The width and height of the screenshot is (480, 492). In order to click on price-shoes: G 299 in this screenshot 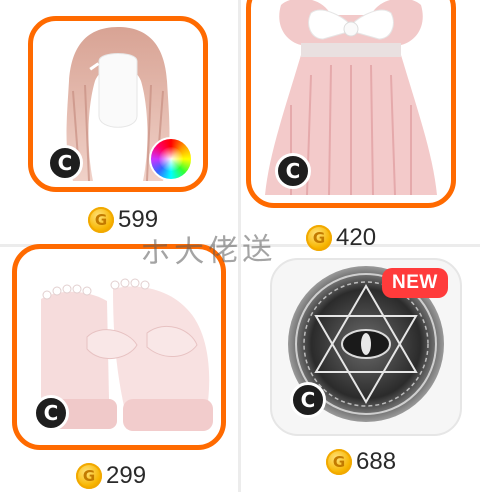, I will do `click(111, 476)`.